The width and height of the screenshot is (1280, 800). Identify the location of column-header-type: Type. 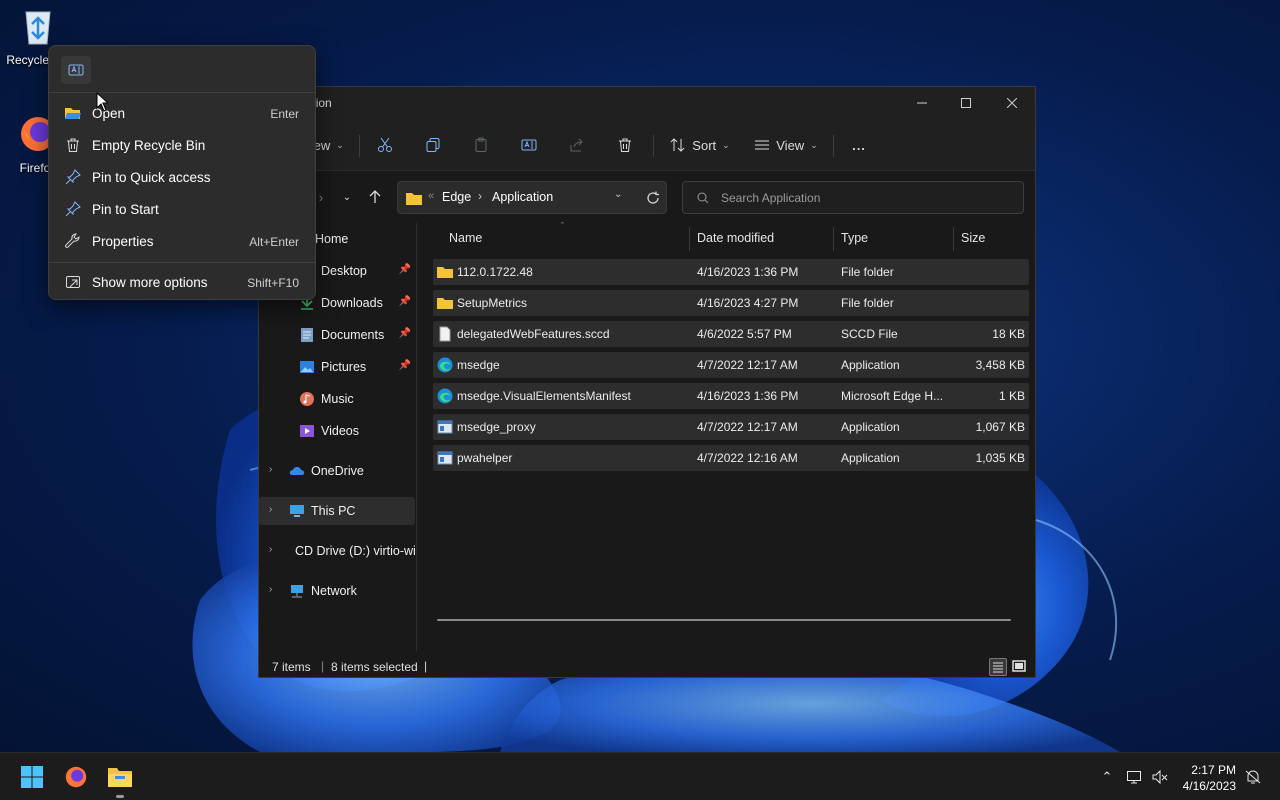
(896, 242).